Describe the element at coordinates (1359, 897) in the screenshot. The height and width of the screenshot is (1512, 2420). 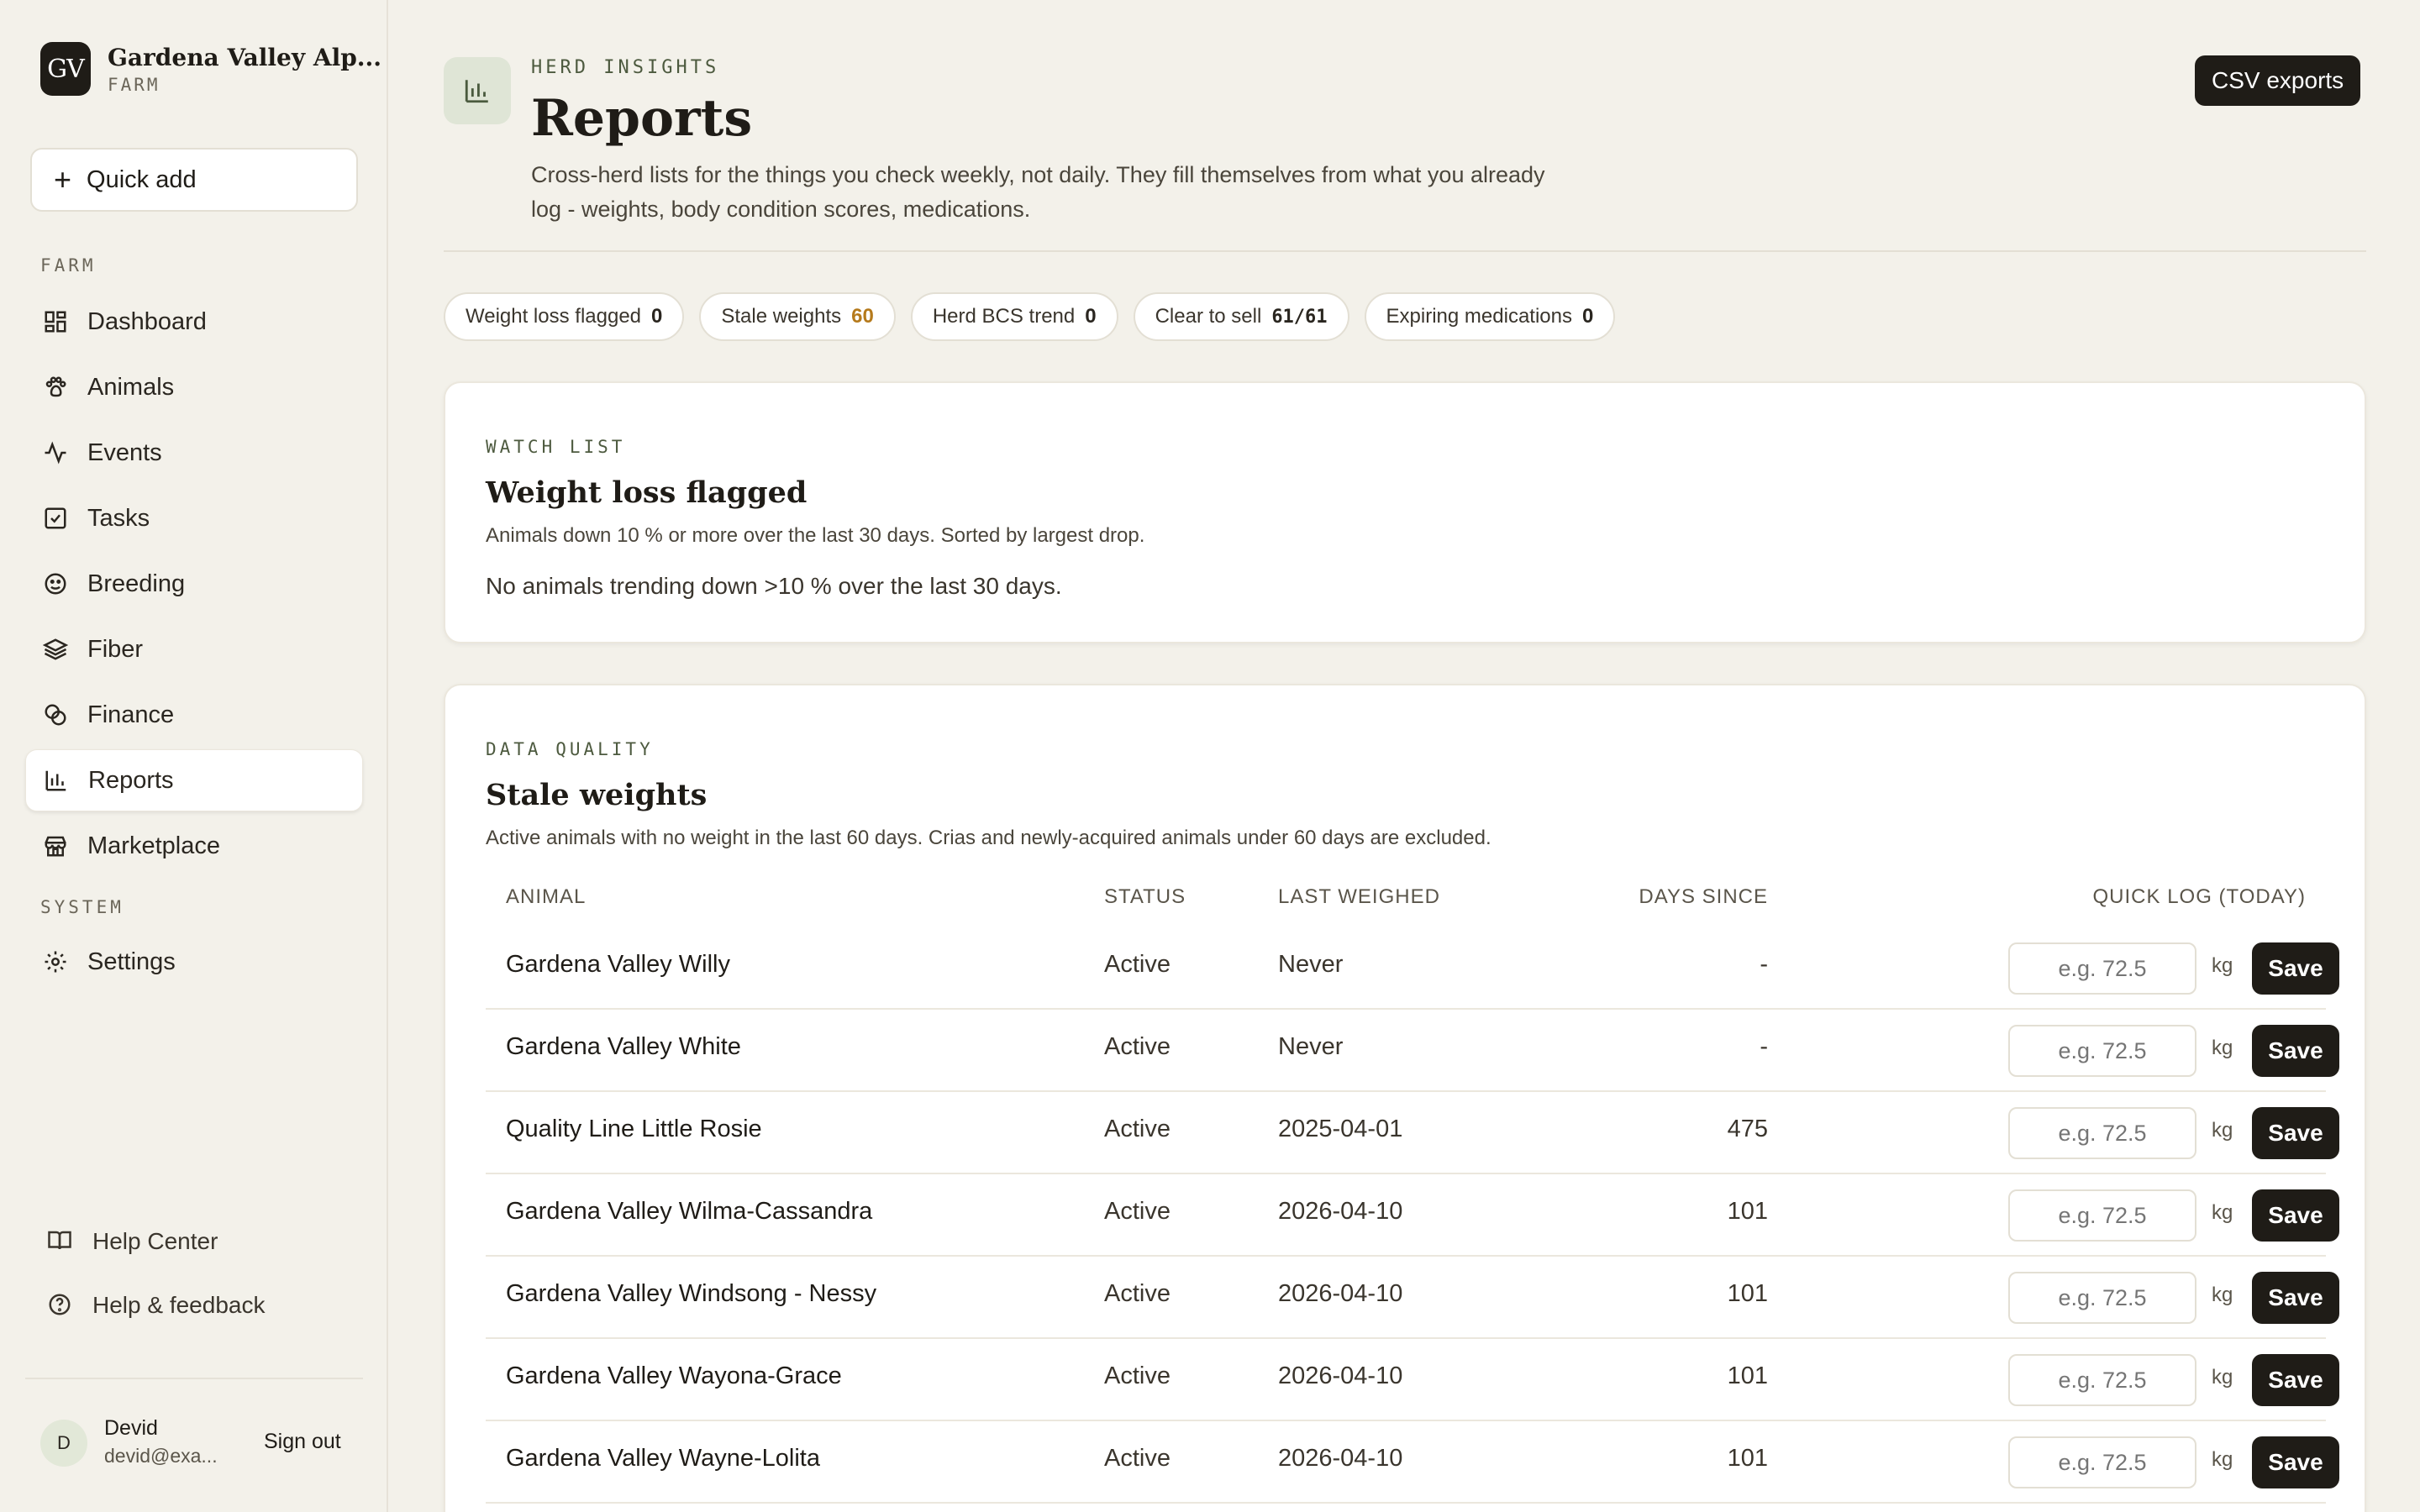
I see `column-last-weighed: LAST WEIGHED` at that location.